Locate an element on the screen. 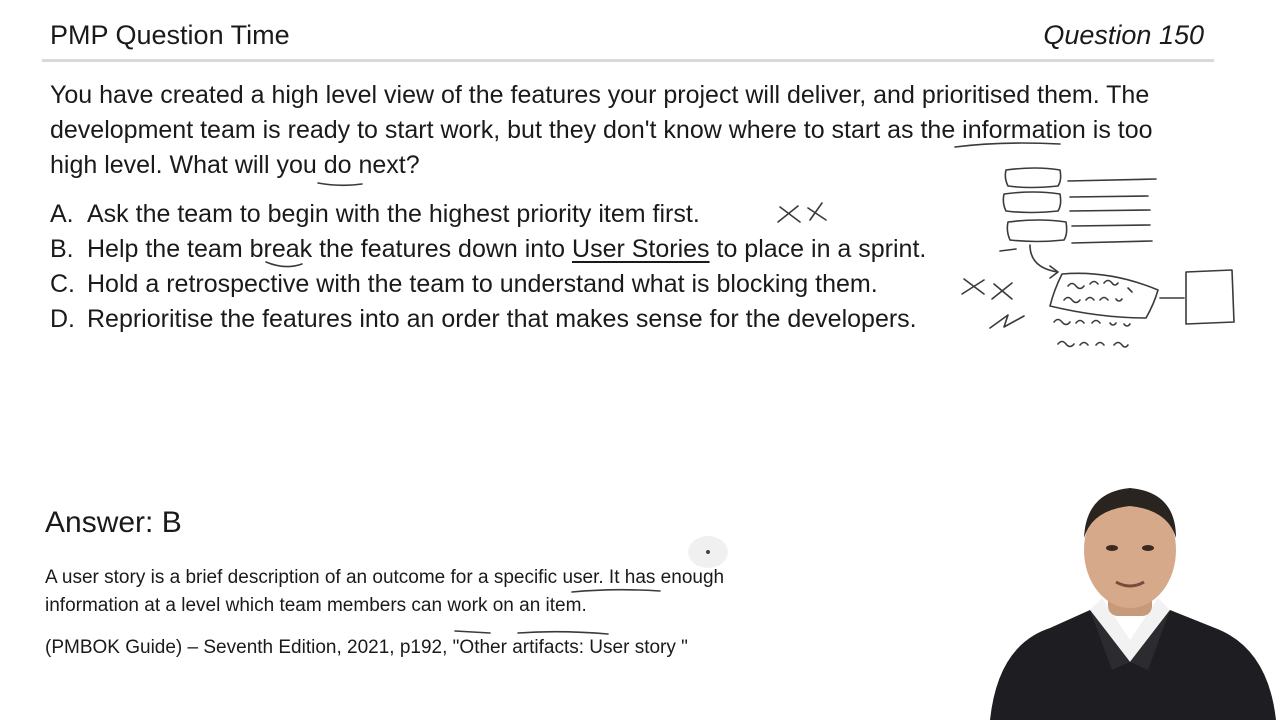 This screenshot has height=720, width=1280. option-letter: B. is located at coordinates (62, 249).